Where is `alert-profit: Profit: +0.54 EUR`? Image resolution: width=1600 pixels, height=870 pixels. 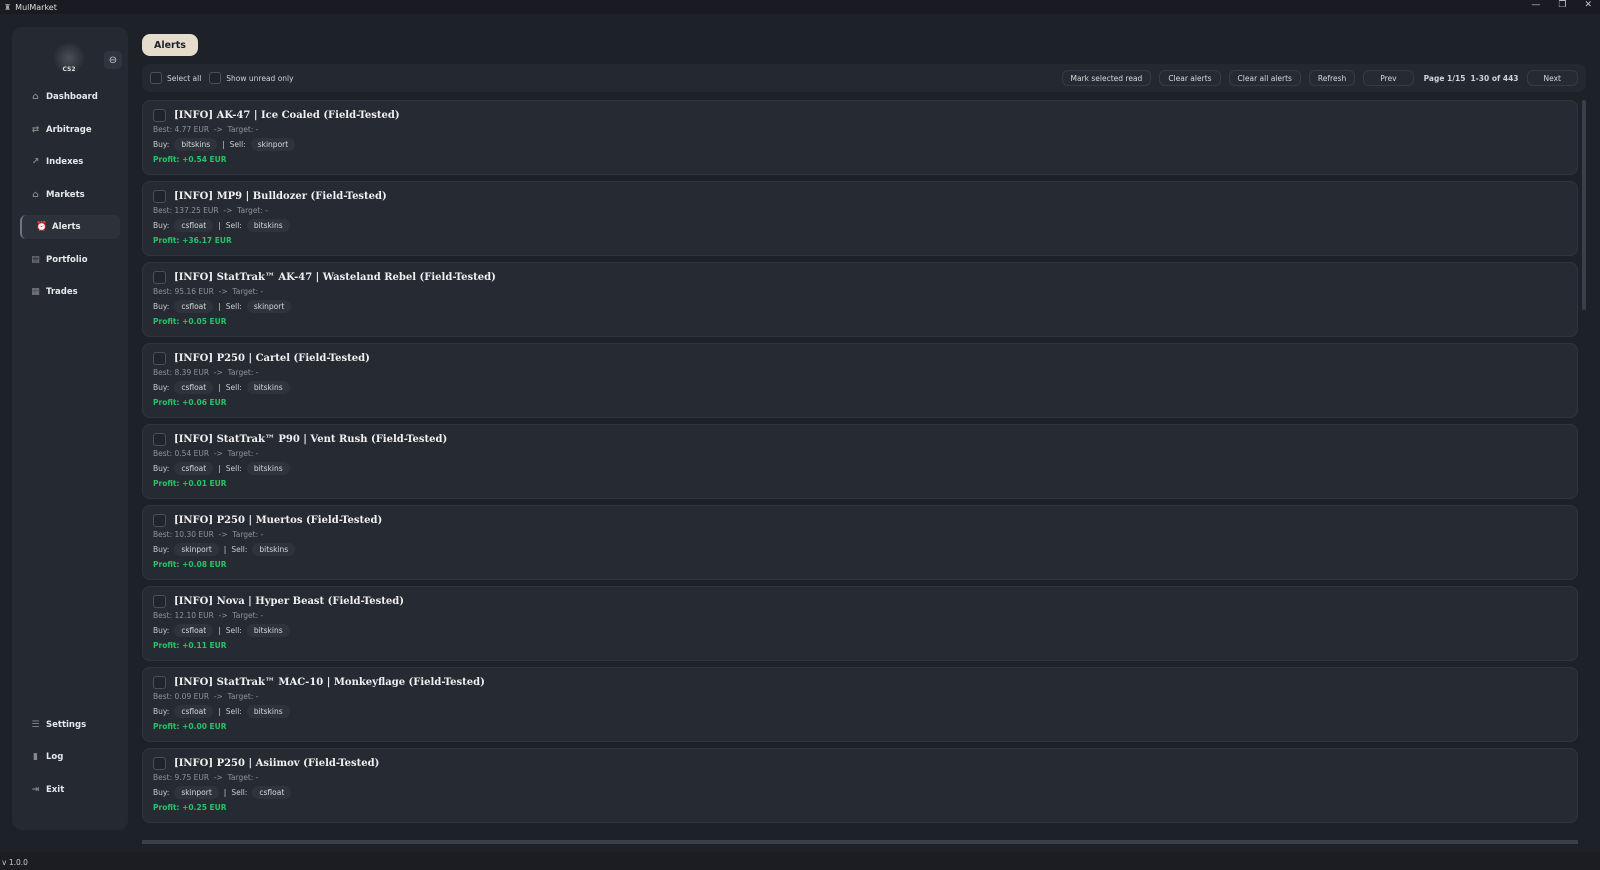
alert-profit: Profit: +0.54 EUR is located at coordinates (190, 159).